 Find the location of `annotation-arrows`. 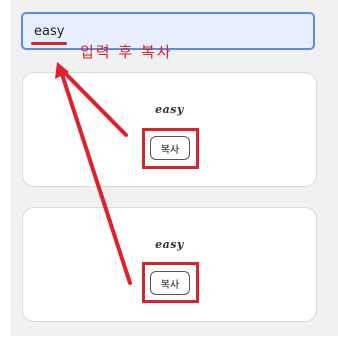

annotation-arrows is located at coordinates (93, 173).